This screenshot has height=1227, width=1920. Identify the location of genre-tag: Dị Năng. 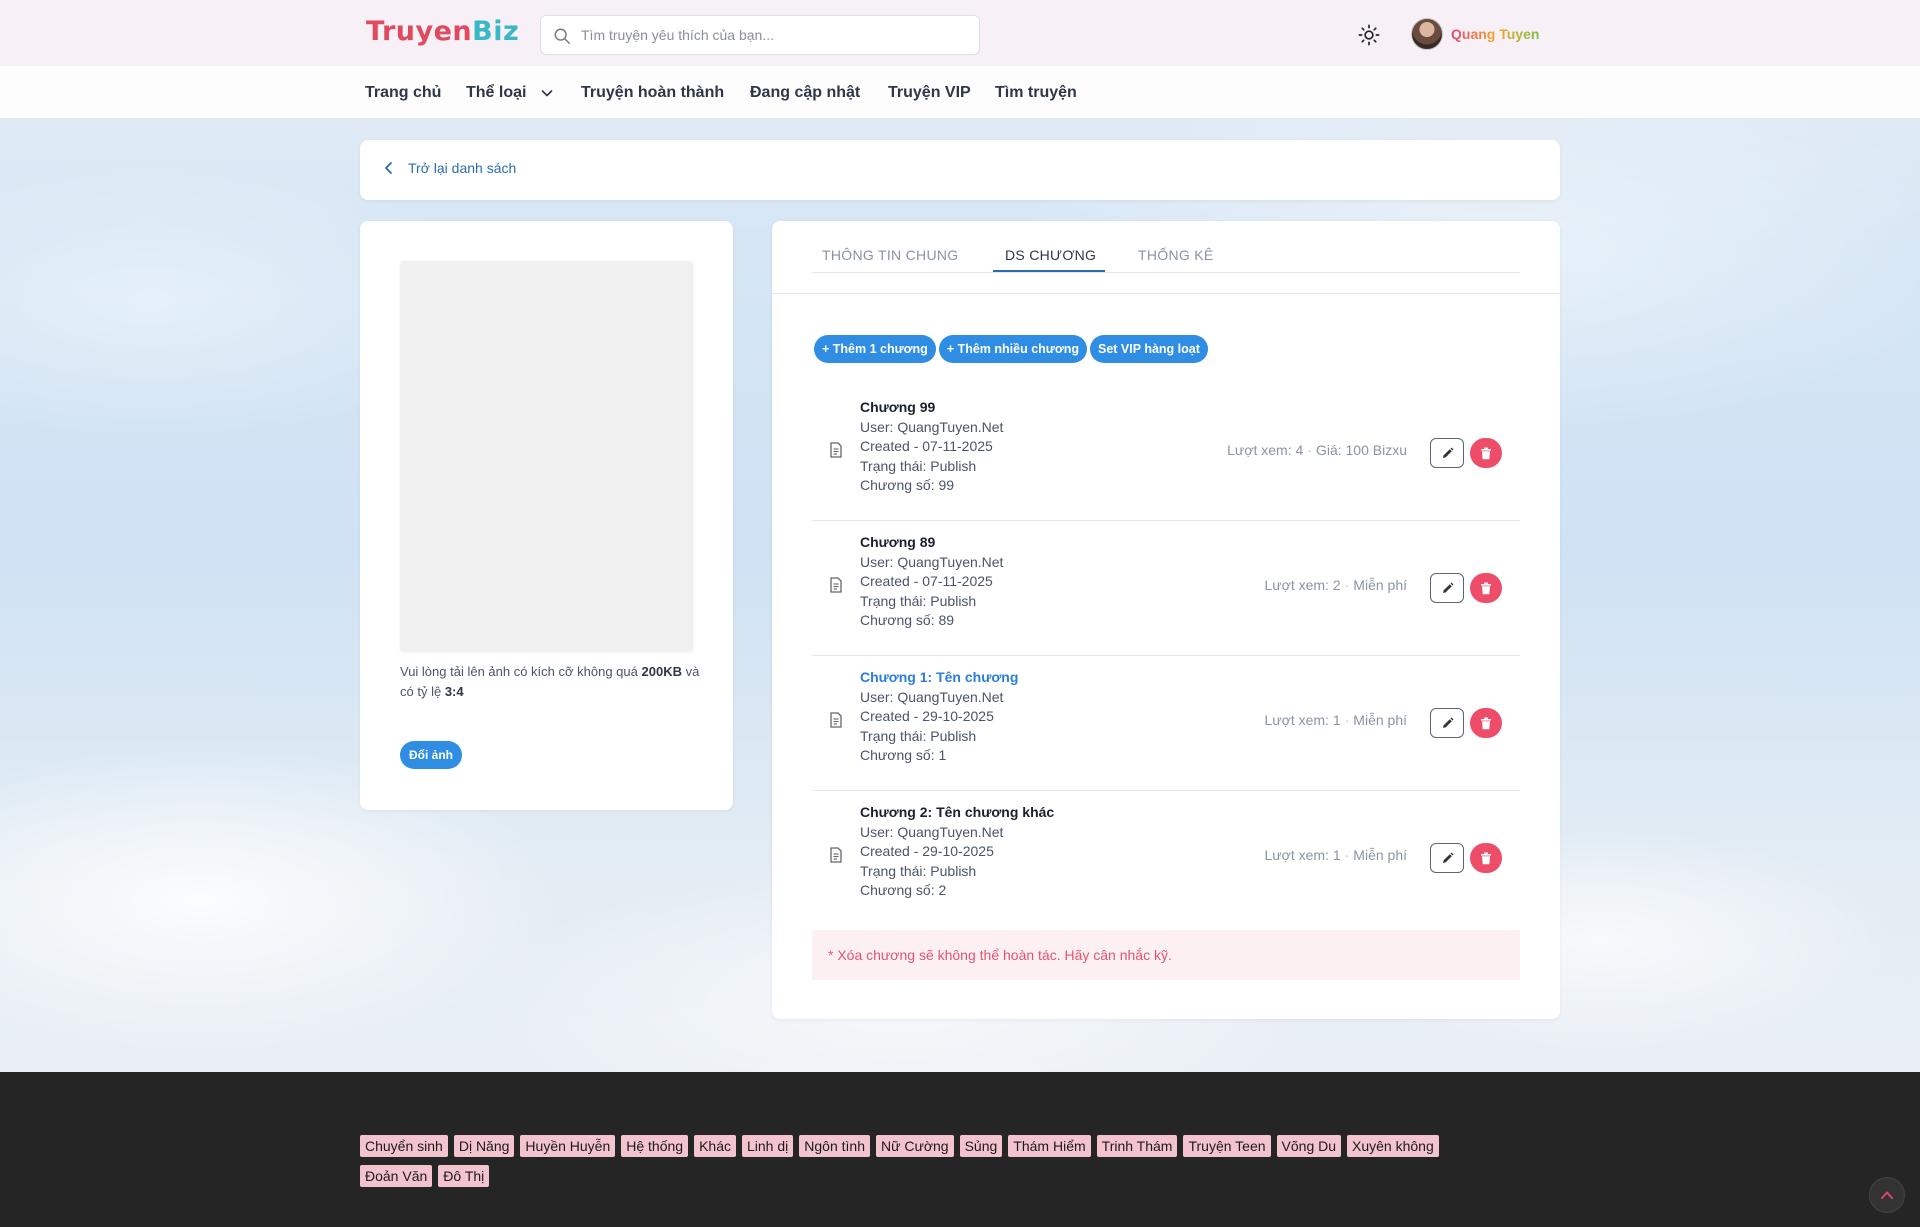
(484, 1146).